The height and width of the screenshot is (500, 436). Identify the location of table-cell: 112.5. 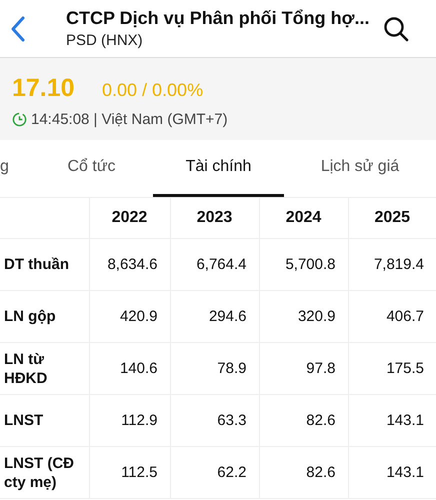
(129, 472).